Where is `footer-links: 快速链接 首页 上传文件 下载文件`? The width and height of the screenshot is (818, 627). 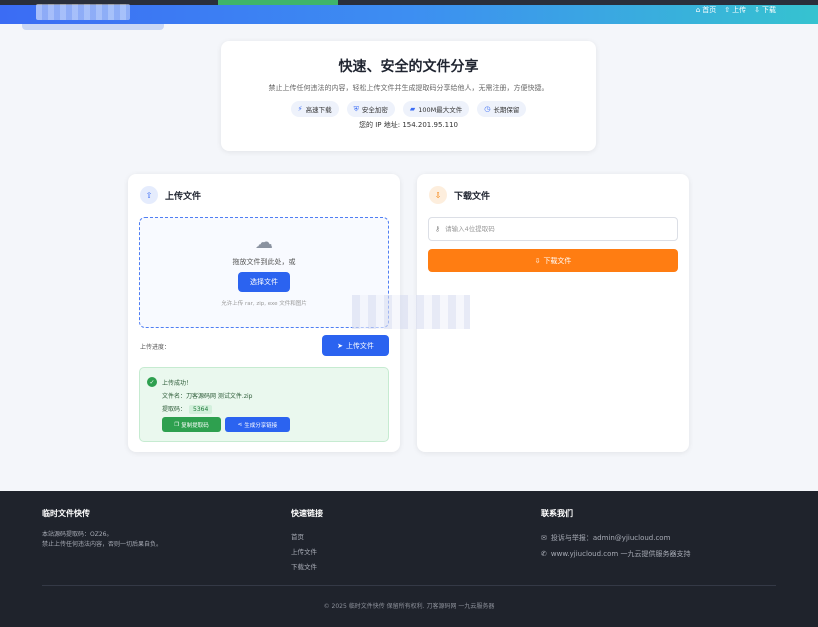
footer-links: 快速链接 首页 上传文件 下载文件 is located at coordinates (307, 541).